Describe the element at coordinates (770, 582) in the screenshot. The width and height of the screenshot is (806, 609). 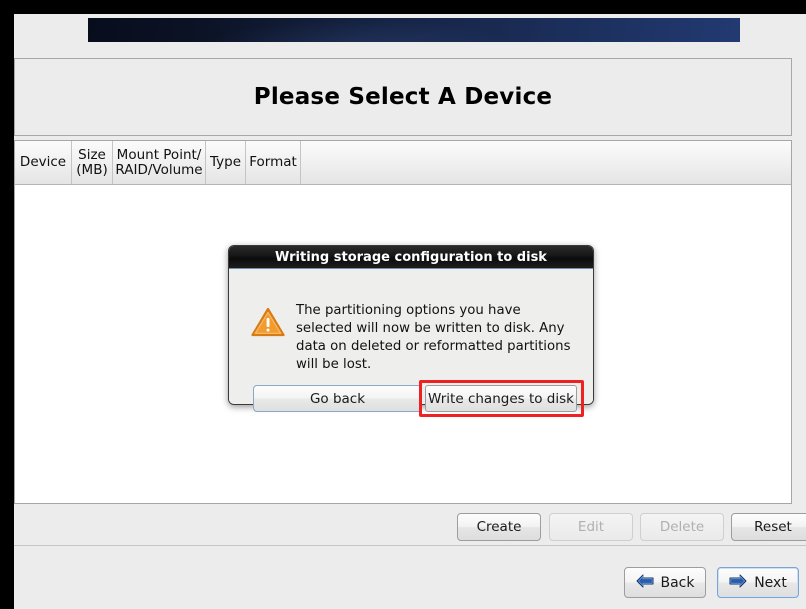
I see `next-button-label: Next` at that location.